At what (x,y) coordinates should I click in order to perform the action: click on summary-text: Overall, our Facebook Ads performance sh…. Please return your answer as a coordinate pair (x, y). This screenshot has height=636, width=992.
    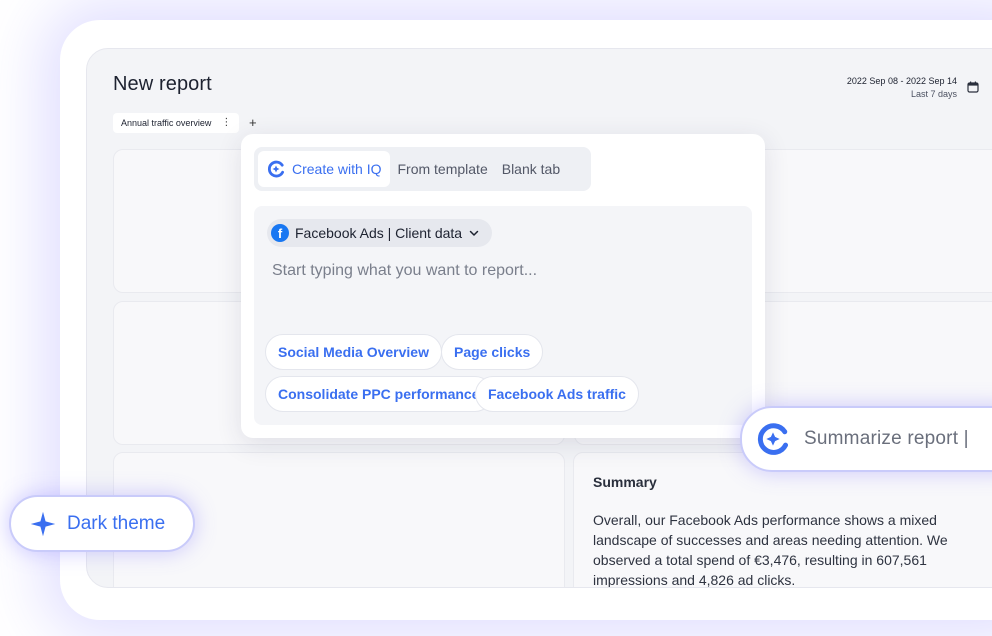
    Looking at the image, I should click on (770, 550).